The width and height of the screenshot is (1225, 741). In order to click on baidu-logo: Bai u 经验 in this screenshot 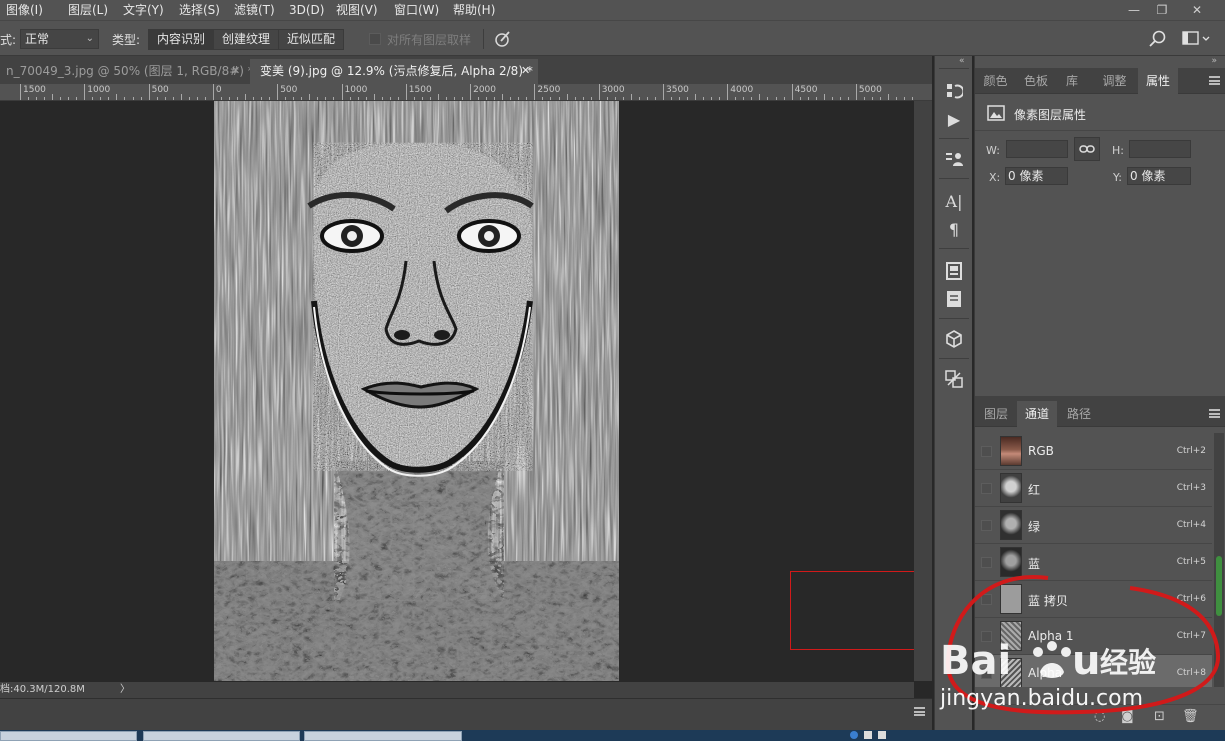, I will do `click(1048, 661)`.